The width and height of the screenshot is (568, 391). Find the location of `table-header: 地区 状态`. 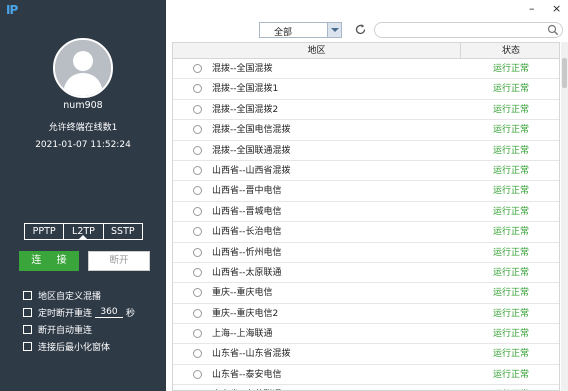

table-header: 地区 状态 is located at coordinates (366, 51).